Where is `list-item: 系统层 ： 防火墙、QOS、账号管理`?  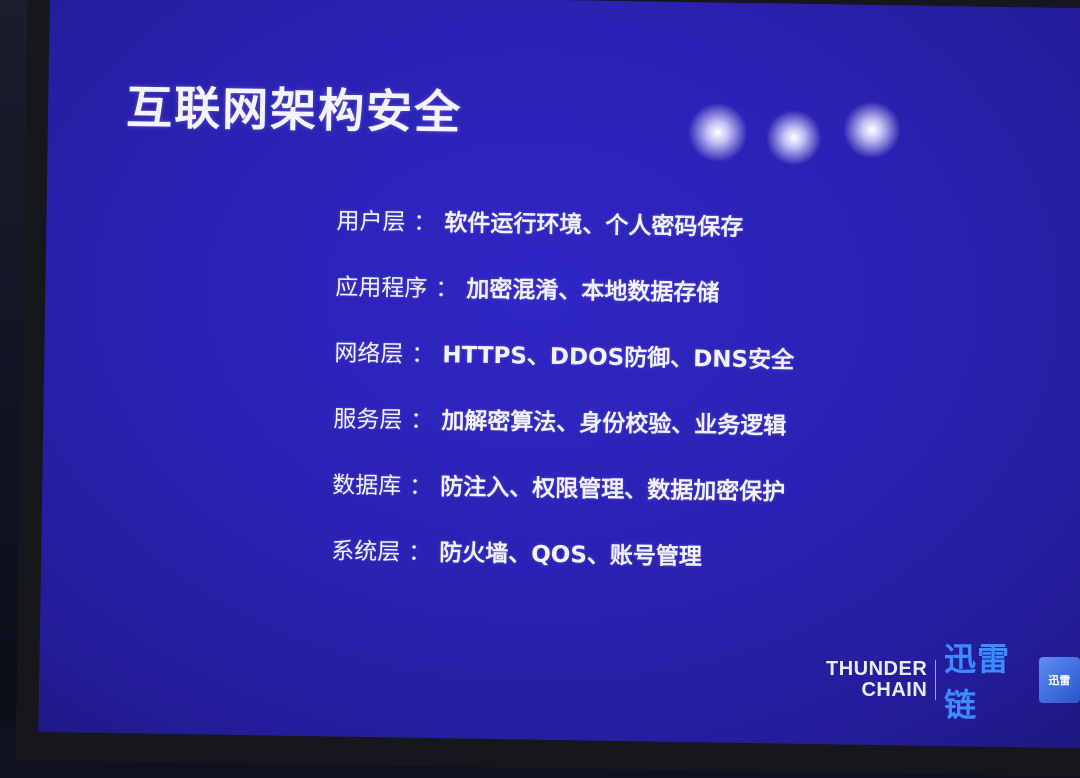
list-item: 系统层 ： 防火墙、QOS、账号管理 is located at coordinates (611, 568).